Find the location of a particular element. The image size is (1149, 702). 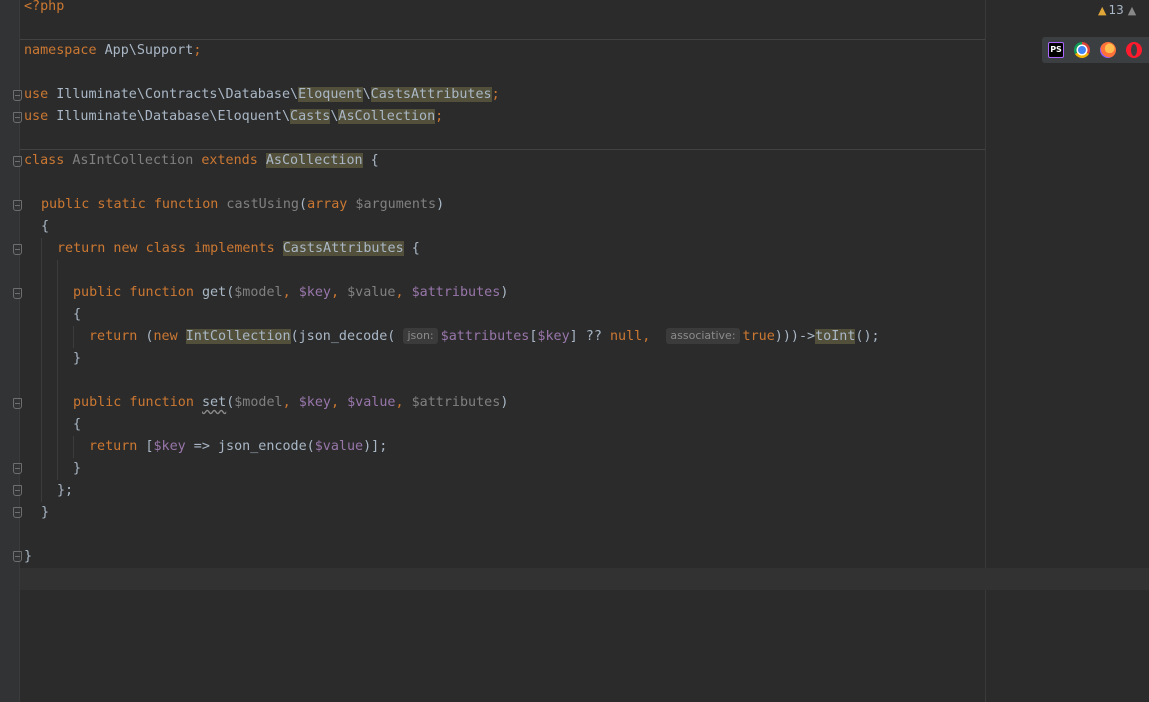

right-margin-guide is located at coordinates (985, 351).